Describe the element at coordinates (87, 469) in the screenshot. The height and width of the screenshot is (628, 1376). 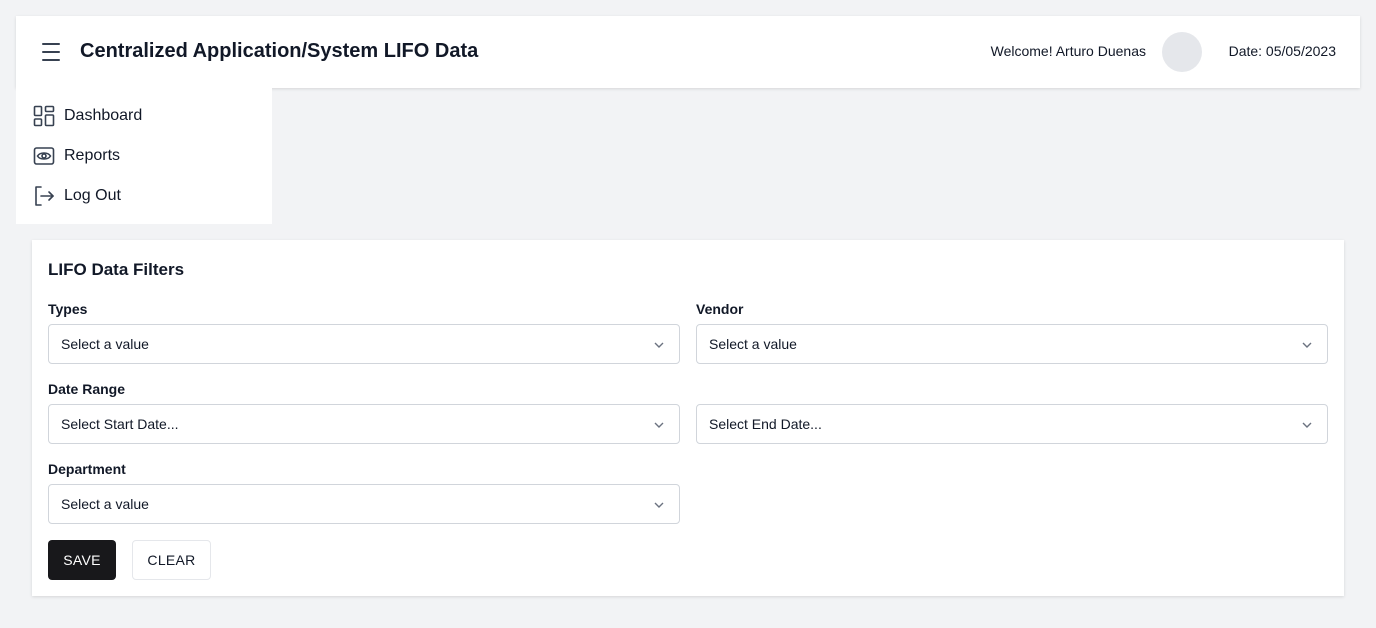
I see `department-label: Department` at that location.